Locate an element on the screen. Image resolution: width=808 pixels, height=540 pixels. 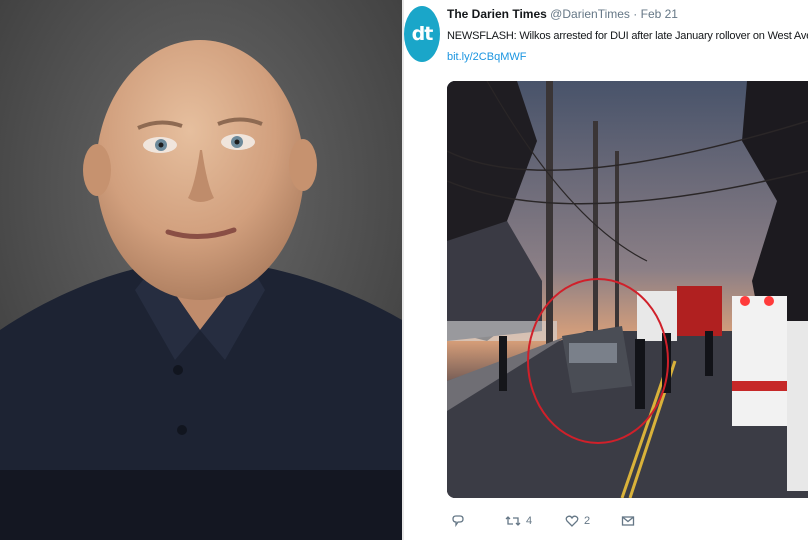
heart-icon is located at coordinates (572, 521).